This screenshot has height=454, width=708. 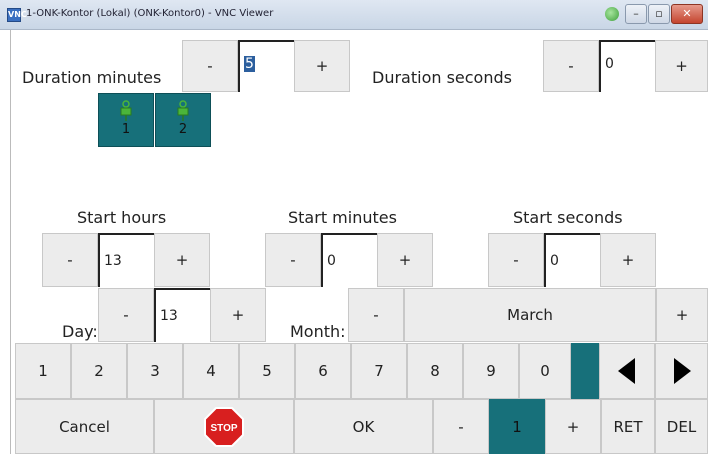 What do you see at coordinates (682, 315) in the screenshot?
I see `month-increment-button: +` at bounding box center [682, 315].